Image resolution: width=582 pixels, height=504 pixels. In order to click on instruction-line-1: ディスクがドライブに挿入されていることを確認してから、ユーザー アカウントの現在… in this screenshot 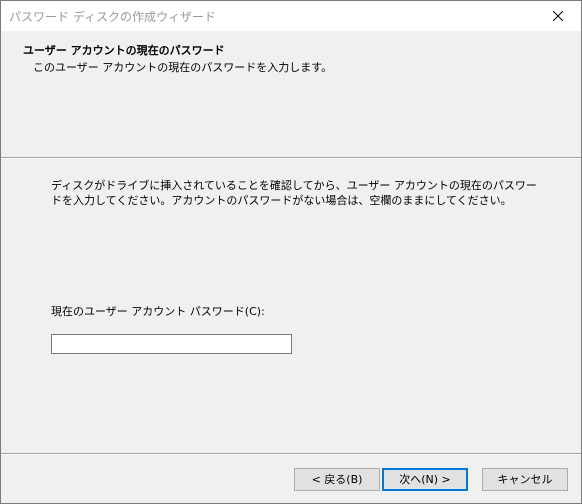, I will do `click(294, 185)`.